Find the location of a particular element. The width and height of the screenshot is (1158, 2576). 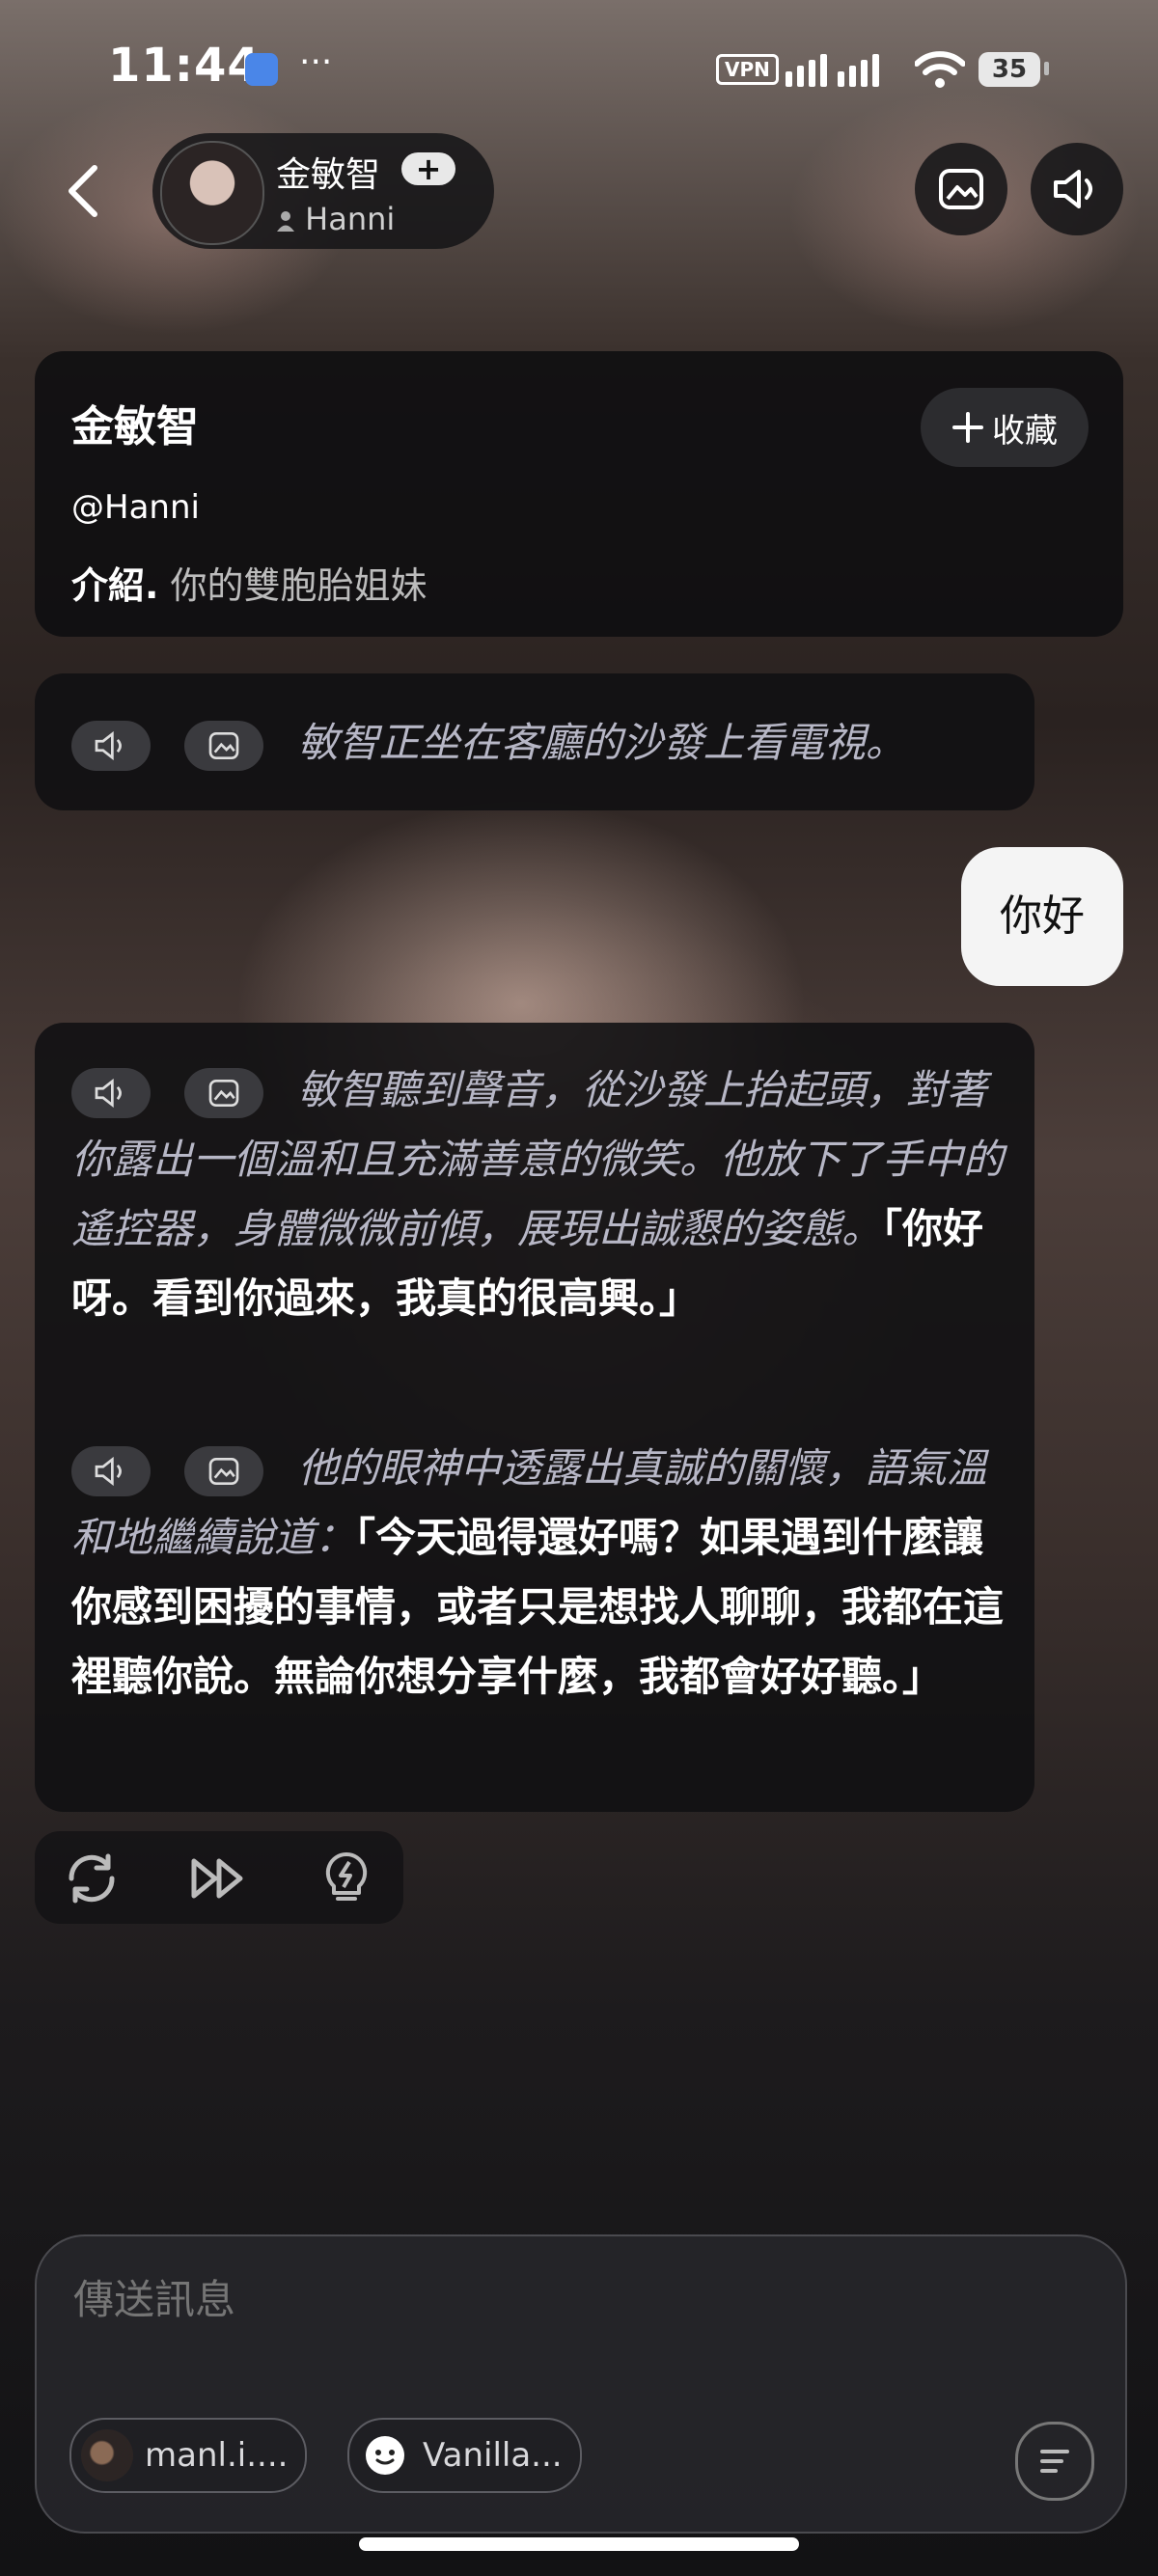

signal-icon is located at coordinates (832, 69).